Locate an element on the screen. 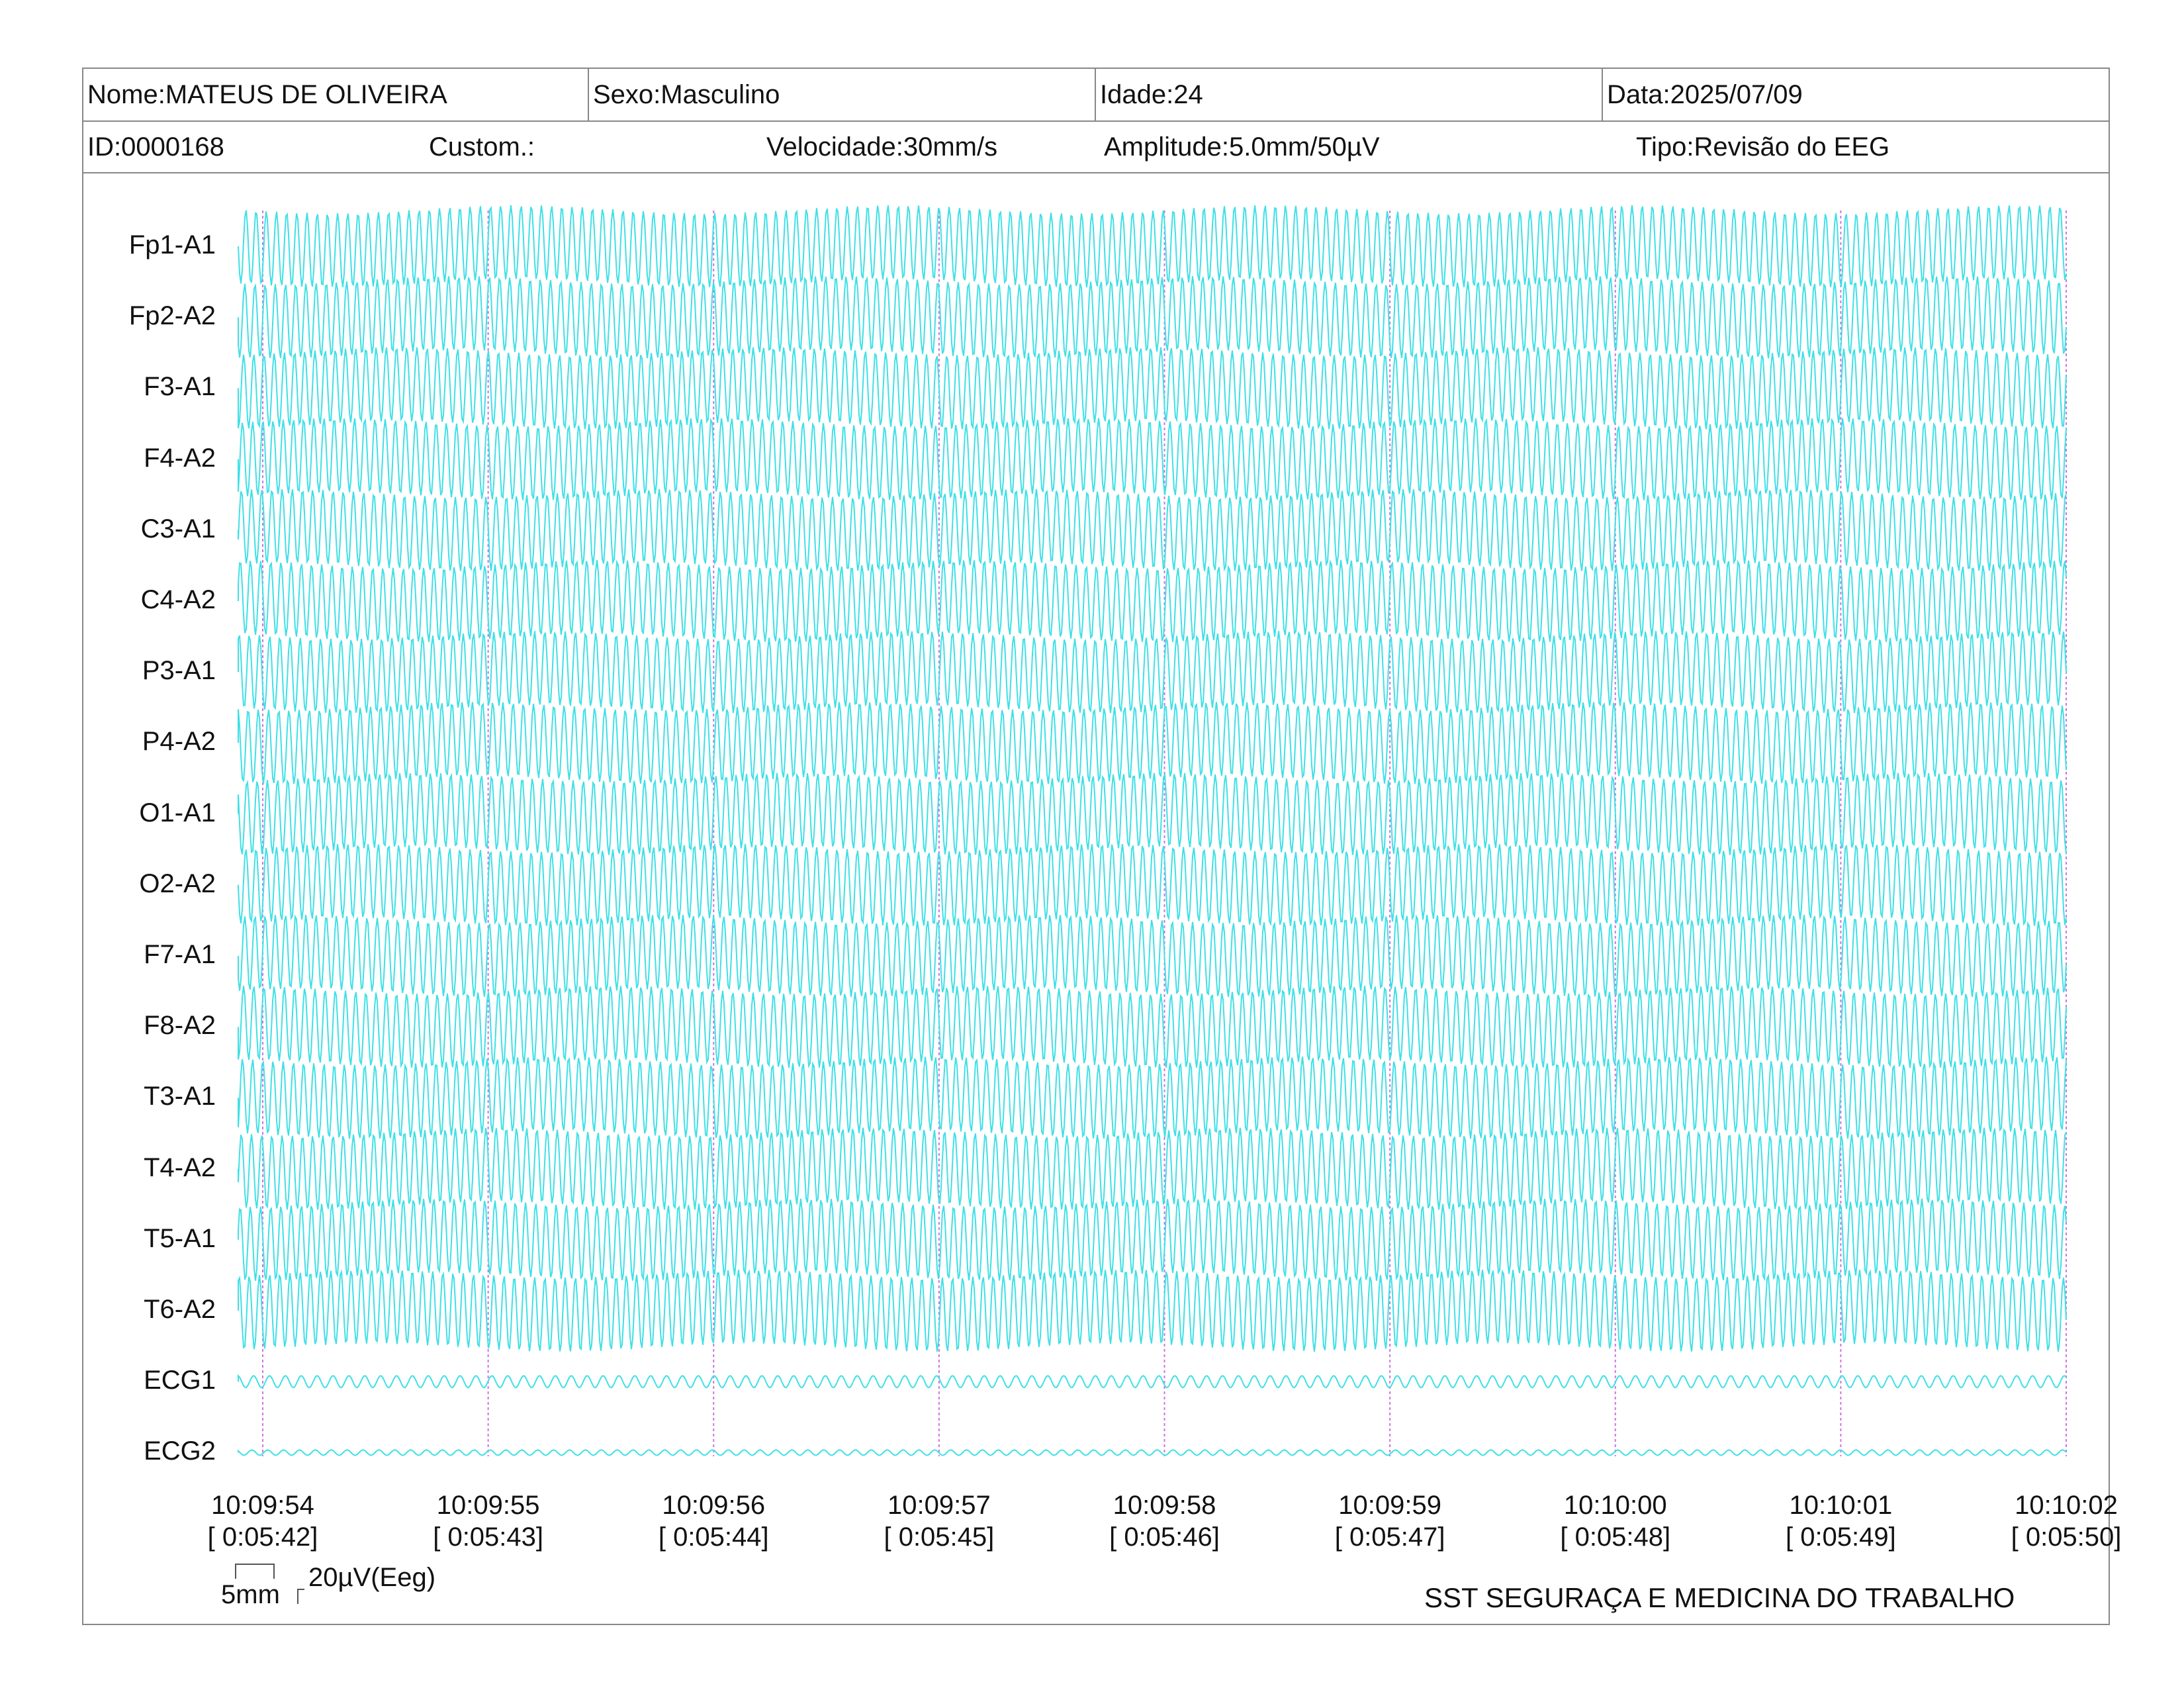 The height and width of the screenshot is (1688, 2184). time-tick: 10:09:55 [ 0:05:43] is located at coordinates (488, 1521).